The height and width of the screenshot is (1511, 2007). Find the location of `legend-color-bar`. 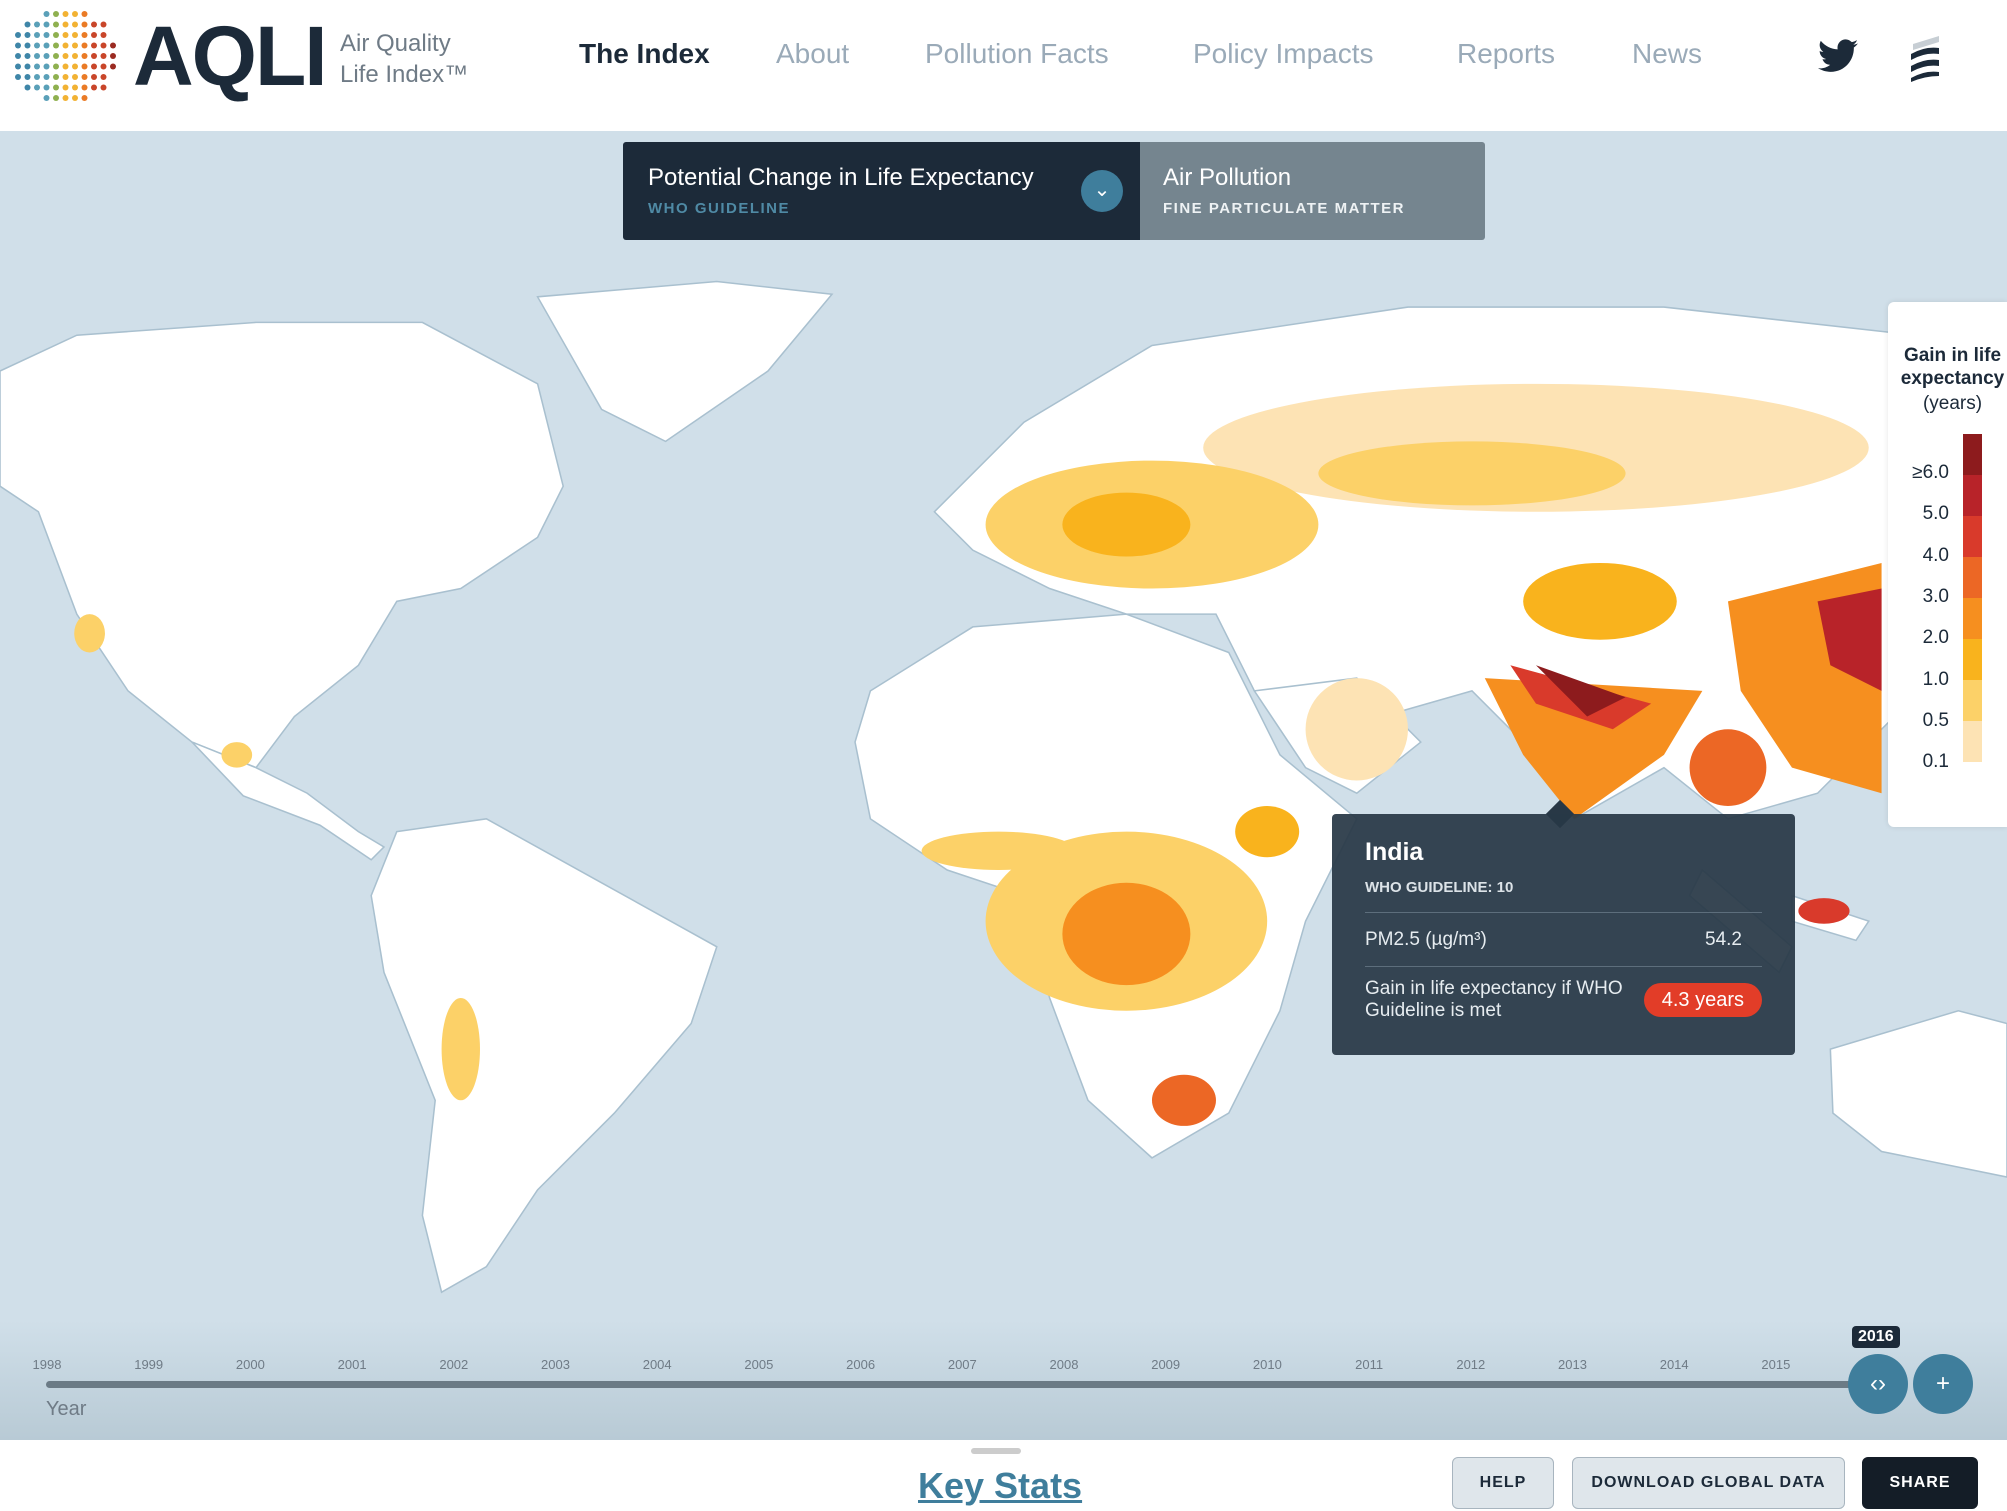

legend-color-bar is located at coordinates (1972, 618).